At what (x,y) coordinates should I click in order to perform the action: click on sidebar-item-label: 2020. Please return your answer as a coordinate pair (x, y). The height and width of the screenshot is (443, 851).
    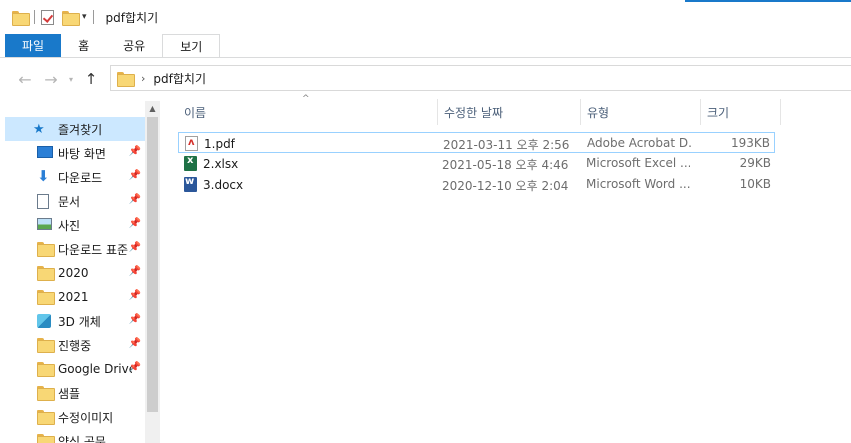
    Looking at the image, I should click on (73, 273).